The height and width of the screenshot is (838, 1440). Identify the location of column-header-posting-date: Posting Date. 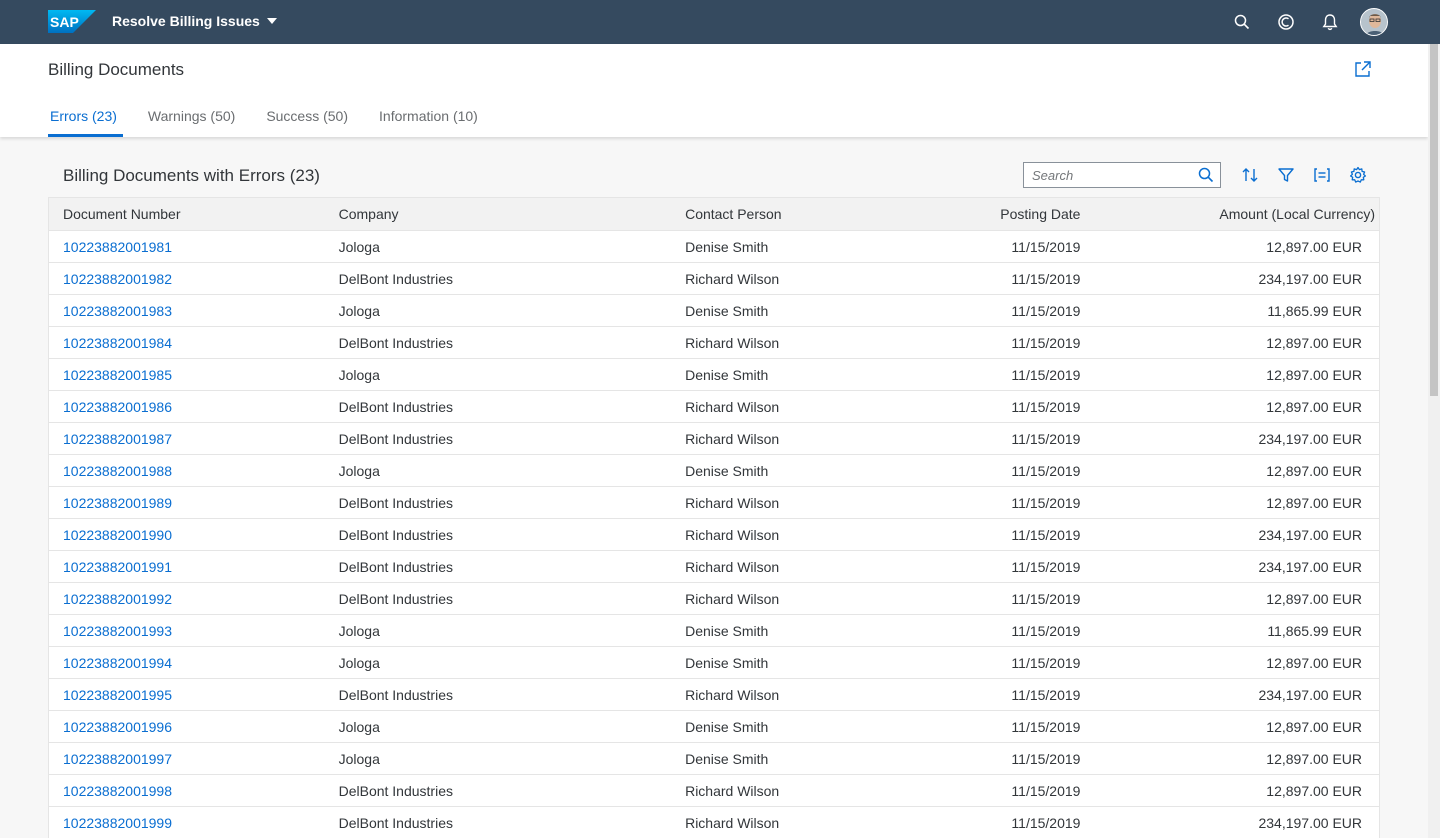
(1021, 214).